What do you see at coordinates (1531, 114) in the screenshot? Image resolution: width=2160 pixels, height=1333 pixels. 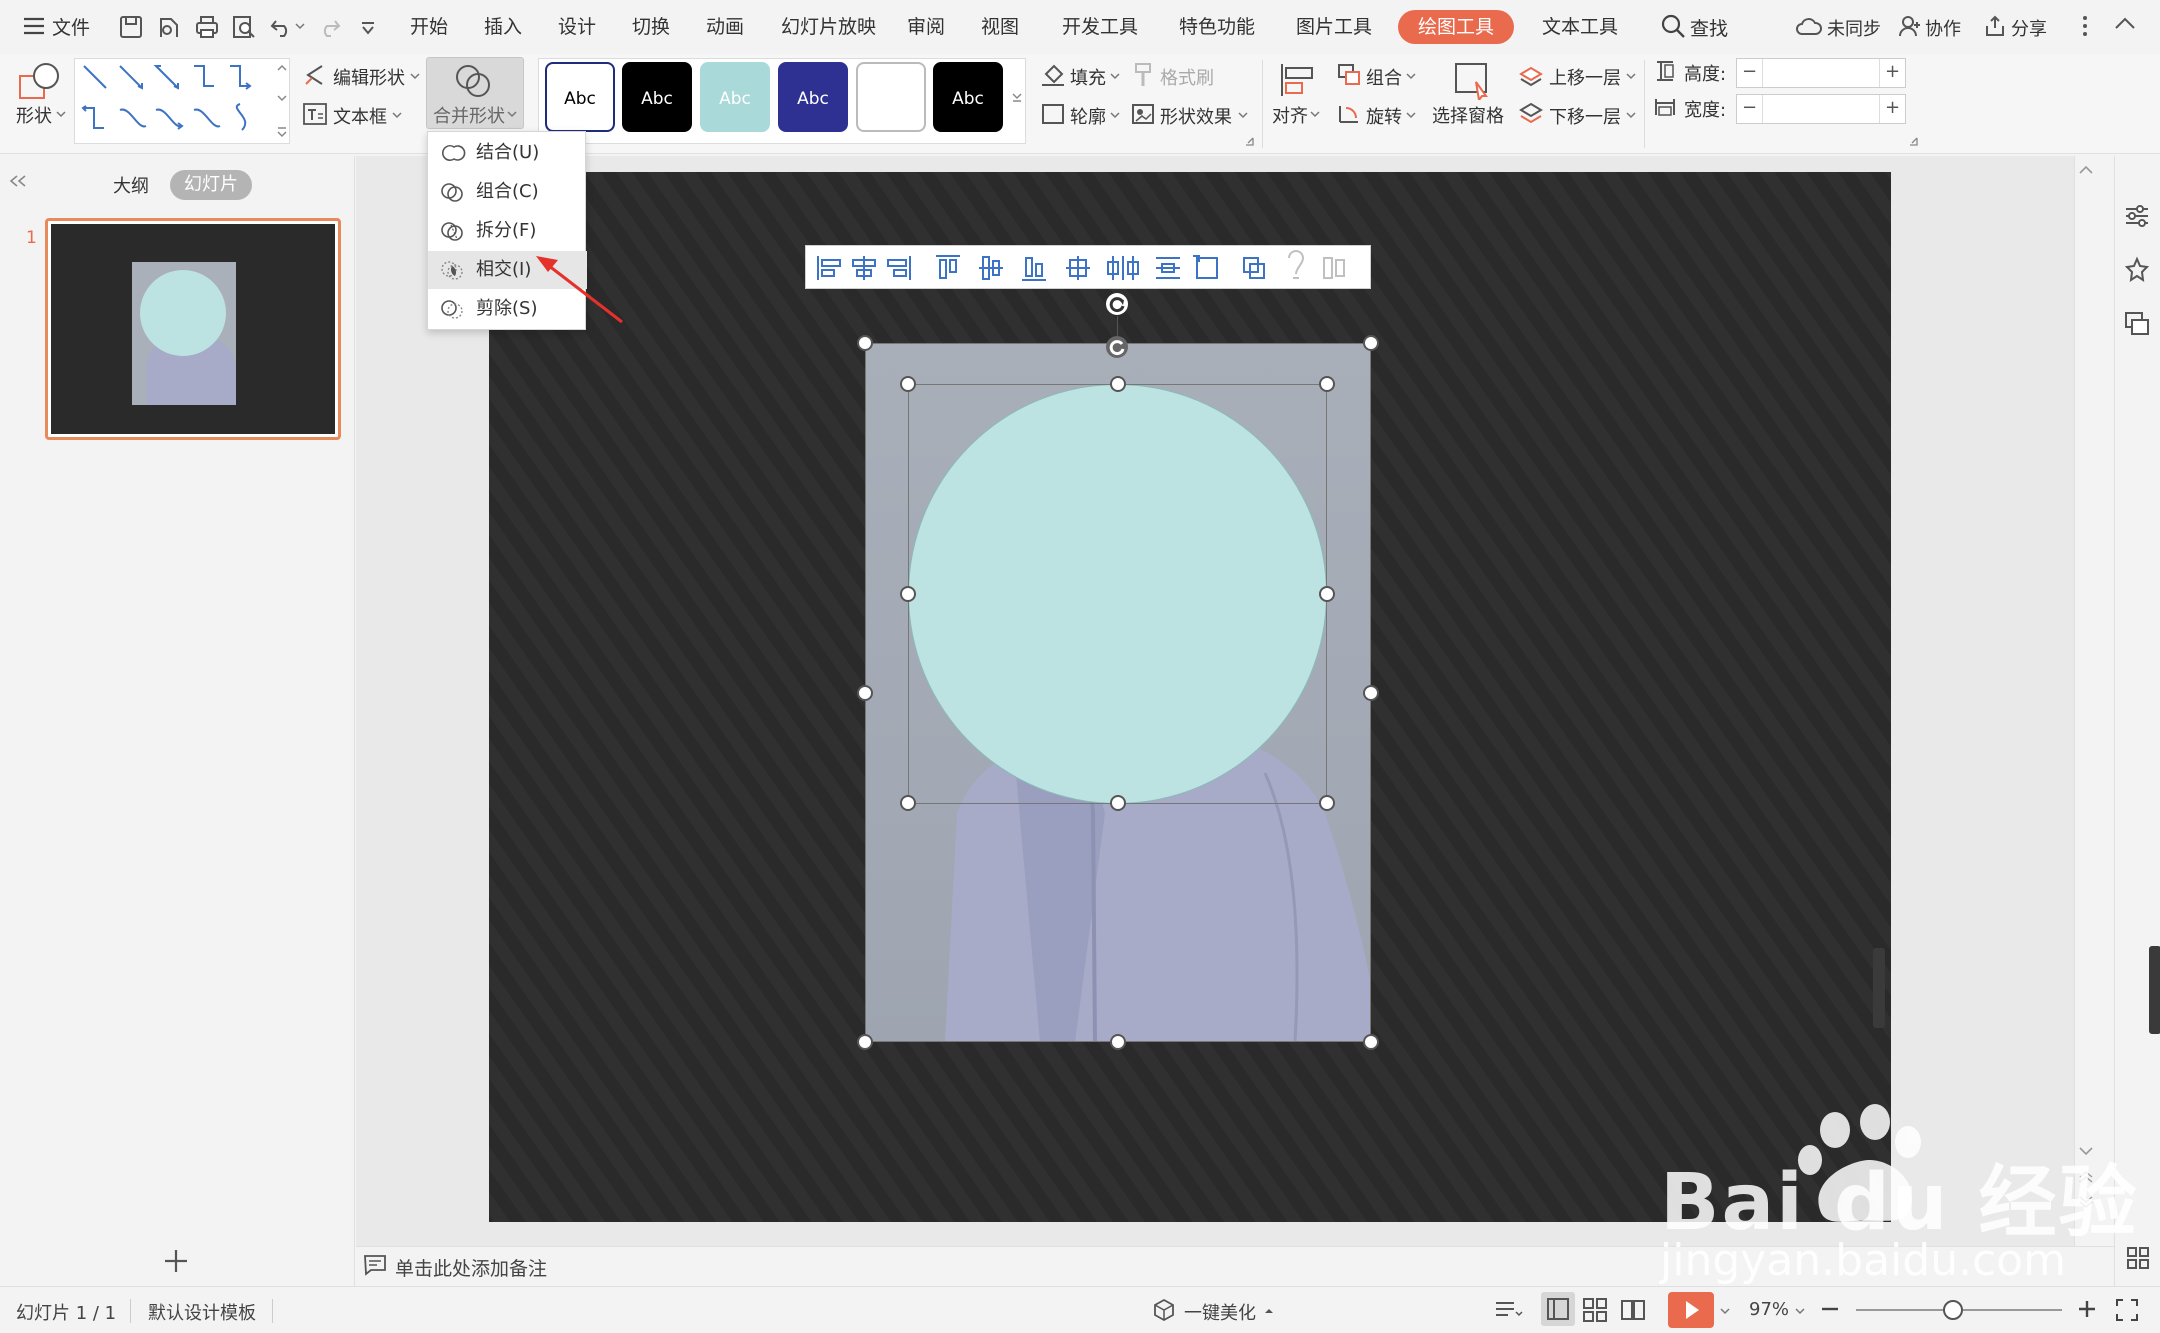 I see `send-backward-icon` at bounding box center [1531, 114].